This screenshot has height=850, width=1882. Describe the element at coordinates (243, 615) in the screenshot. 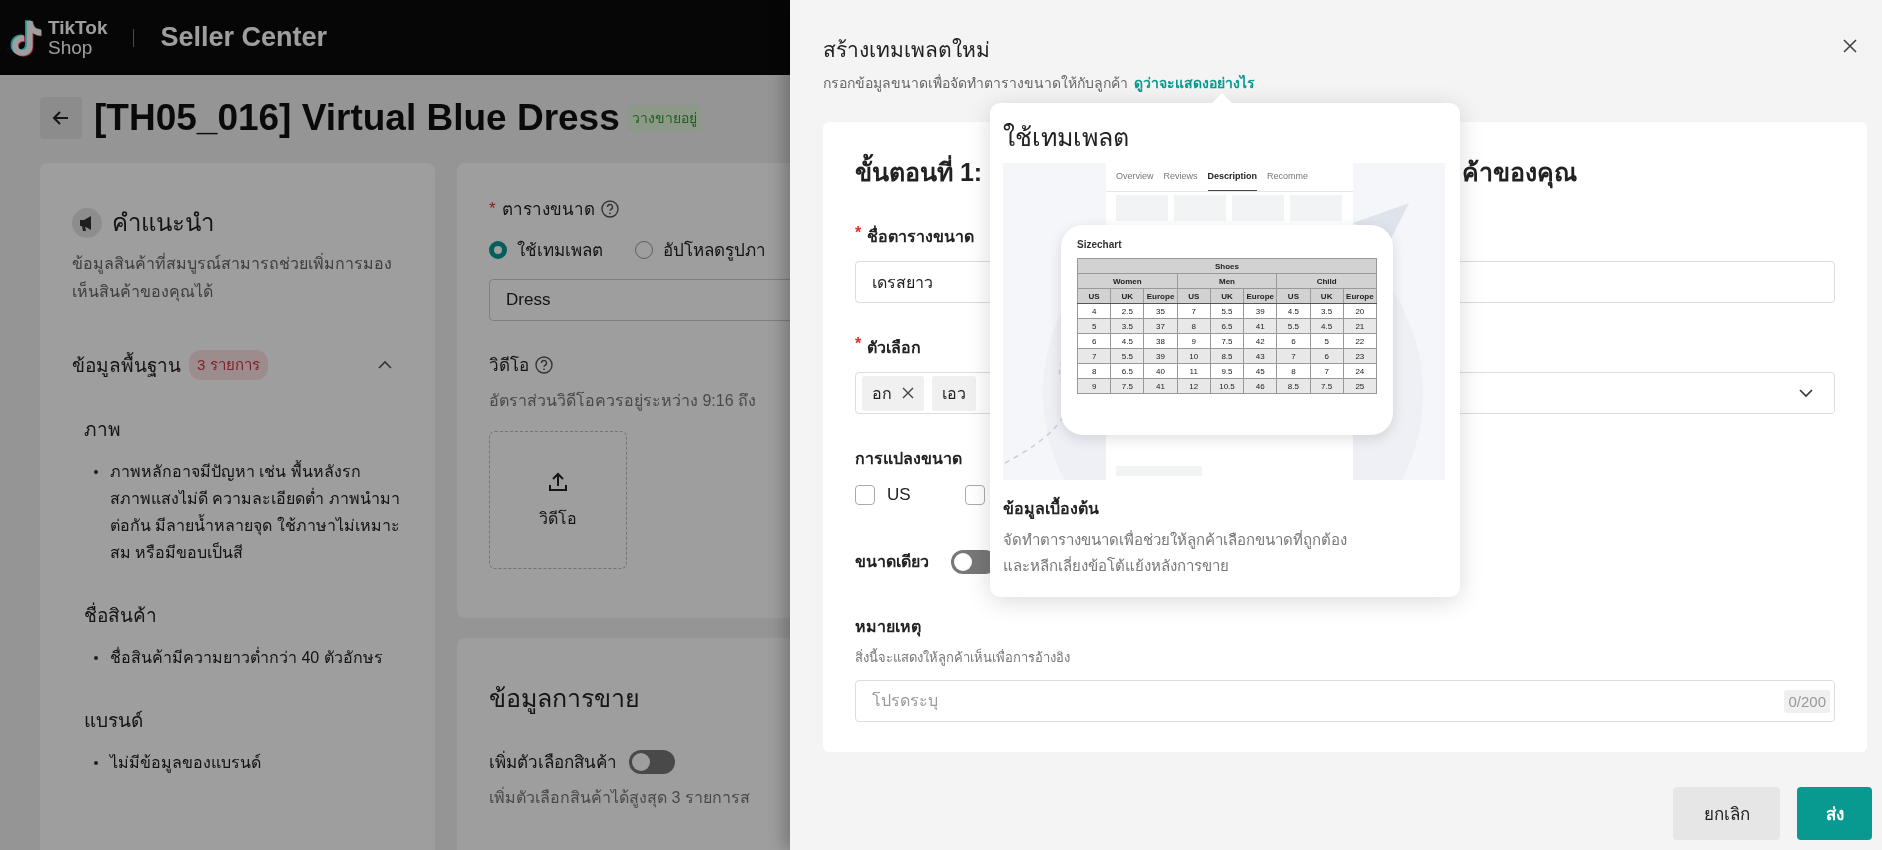

I see `group-title: ชื่อสินค้า` at that location.